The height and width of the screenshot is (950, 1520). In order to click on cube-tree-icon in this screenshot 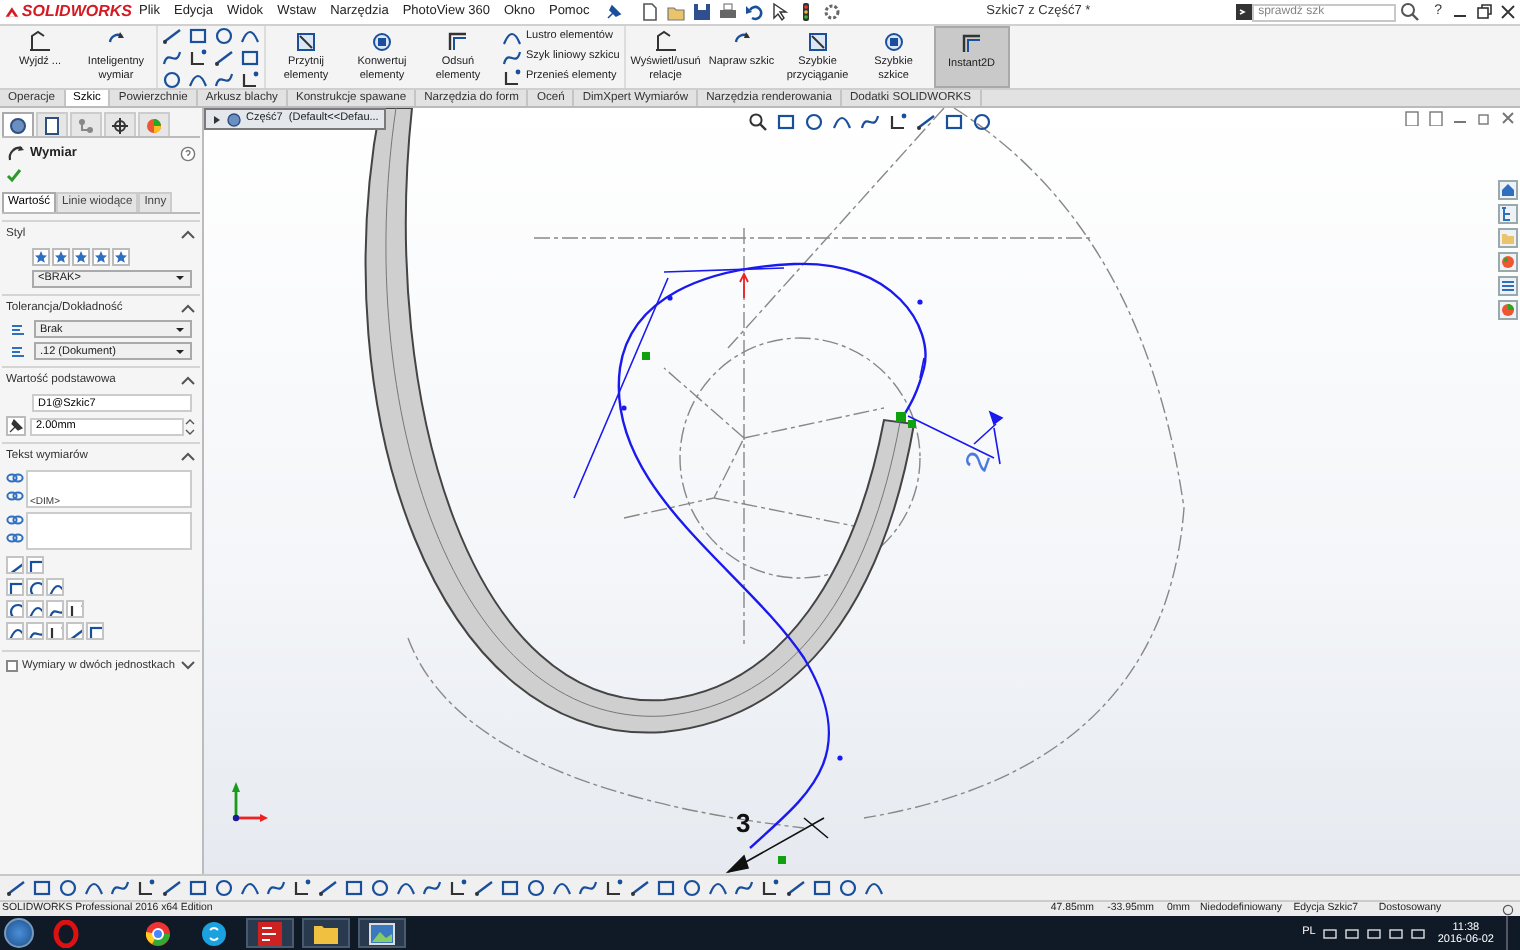, I will do `click(18, 125)`.